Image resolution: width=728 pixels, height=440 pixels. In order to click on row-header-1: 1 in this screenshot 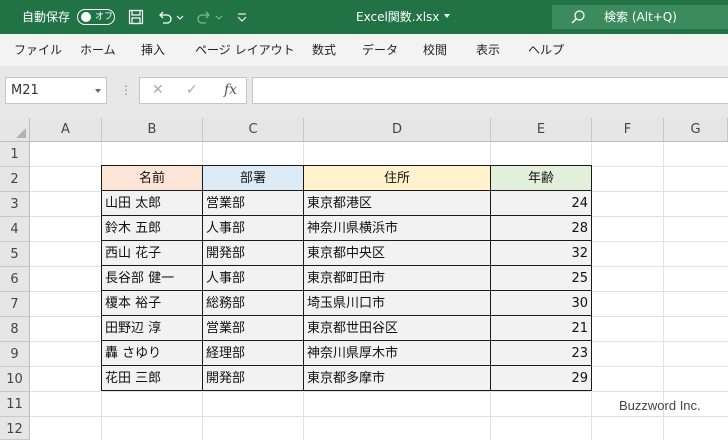, I will do `click(15, 154)`.